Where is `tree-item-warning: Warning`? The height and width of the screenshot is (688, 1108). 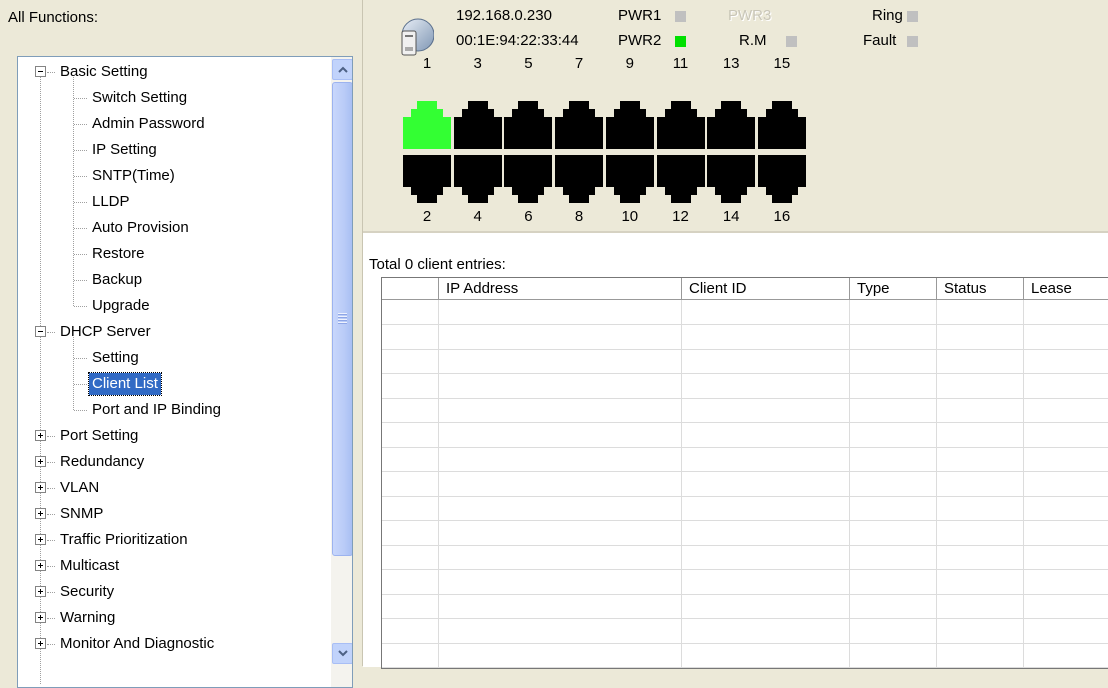 tree-item-warning: Warning is located at coordinates (174, 618).